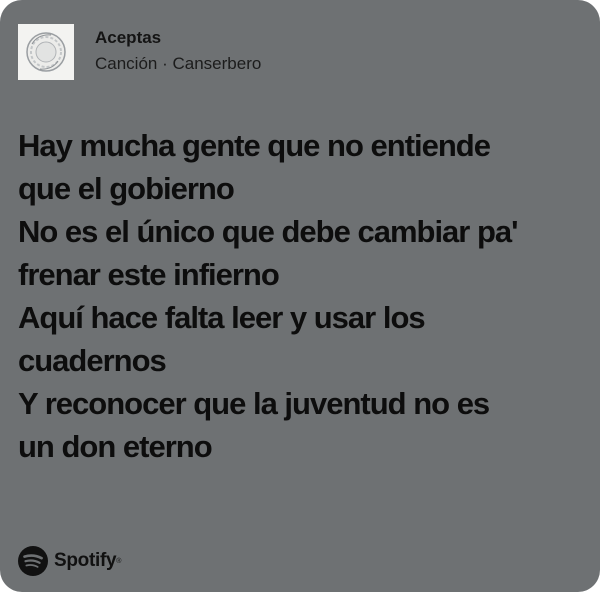 The height and width of the screenshot is (592, 600). I want to click on lyric-line: Aquí hace falta leer y usar los, so click(222, 317).